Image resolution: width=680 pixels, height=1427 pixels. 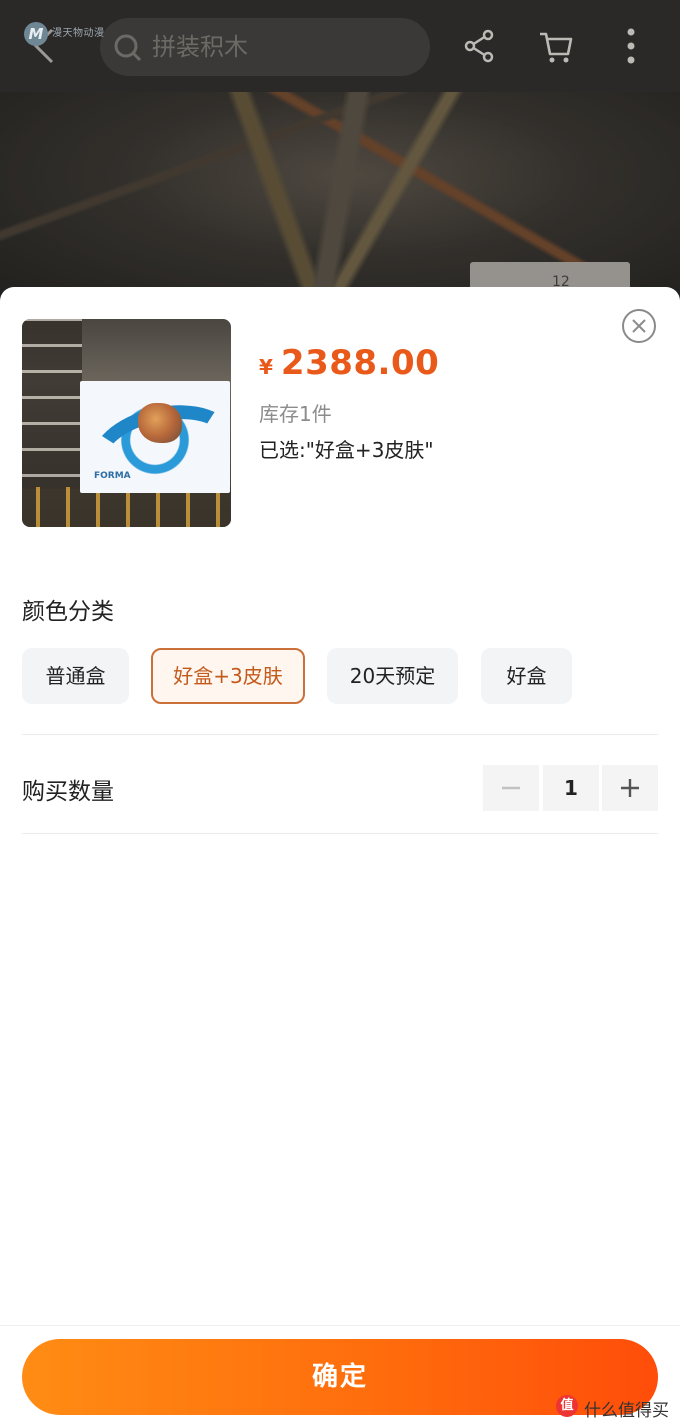 I want to click on cart-button, so click(x=556, y=46).